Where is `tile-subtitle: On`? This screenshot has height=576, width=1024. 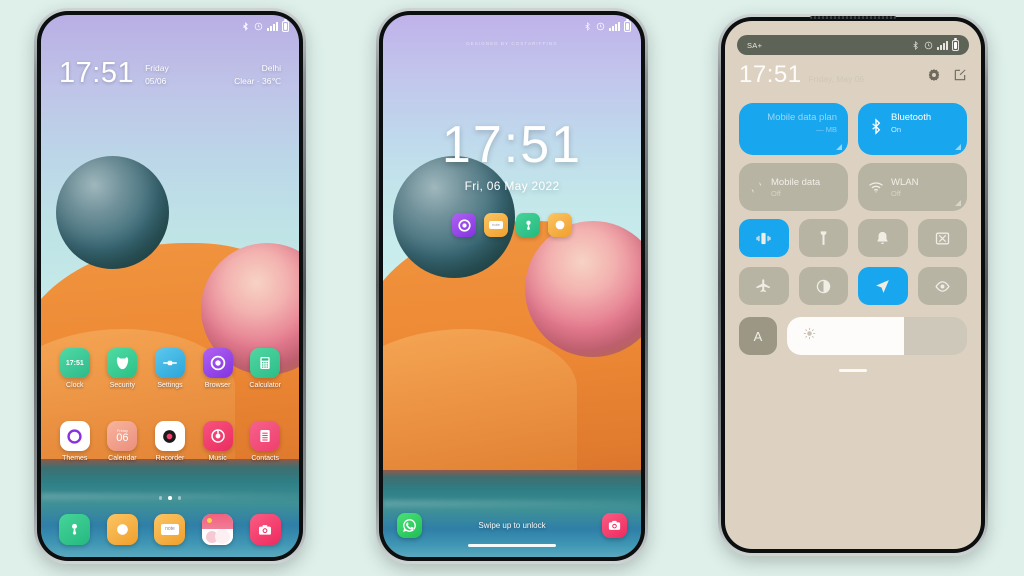 tile-subtitle: On is located at coordinates (896, 129).